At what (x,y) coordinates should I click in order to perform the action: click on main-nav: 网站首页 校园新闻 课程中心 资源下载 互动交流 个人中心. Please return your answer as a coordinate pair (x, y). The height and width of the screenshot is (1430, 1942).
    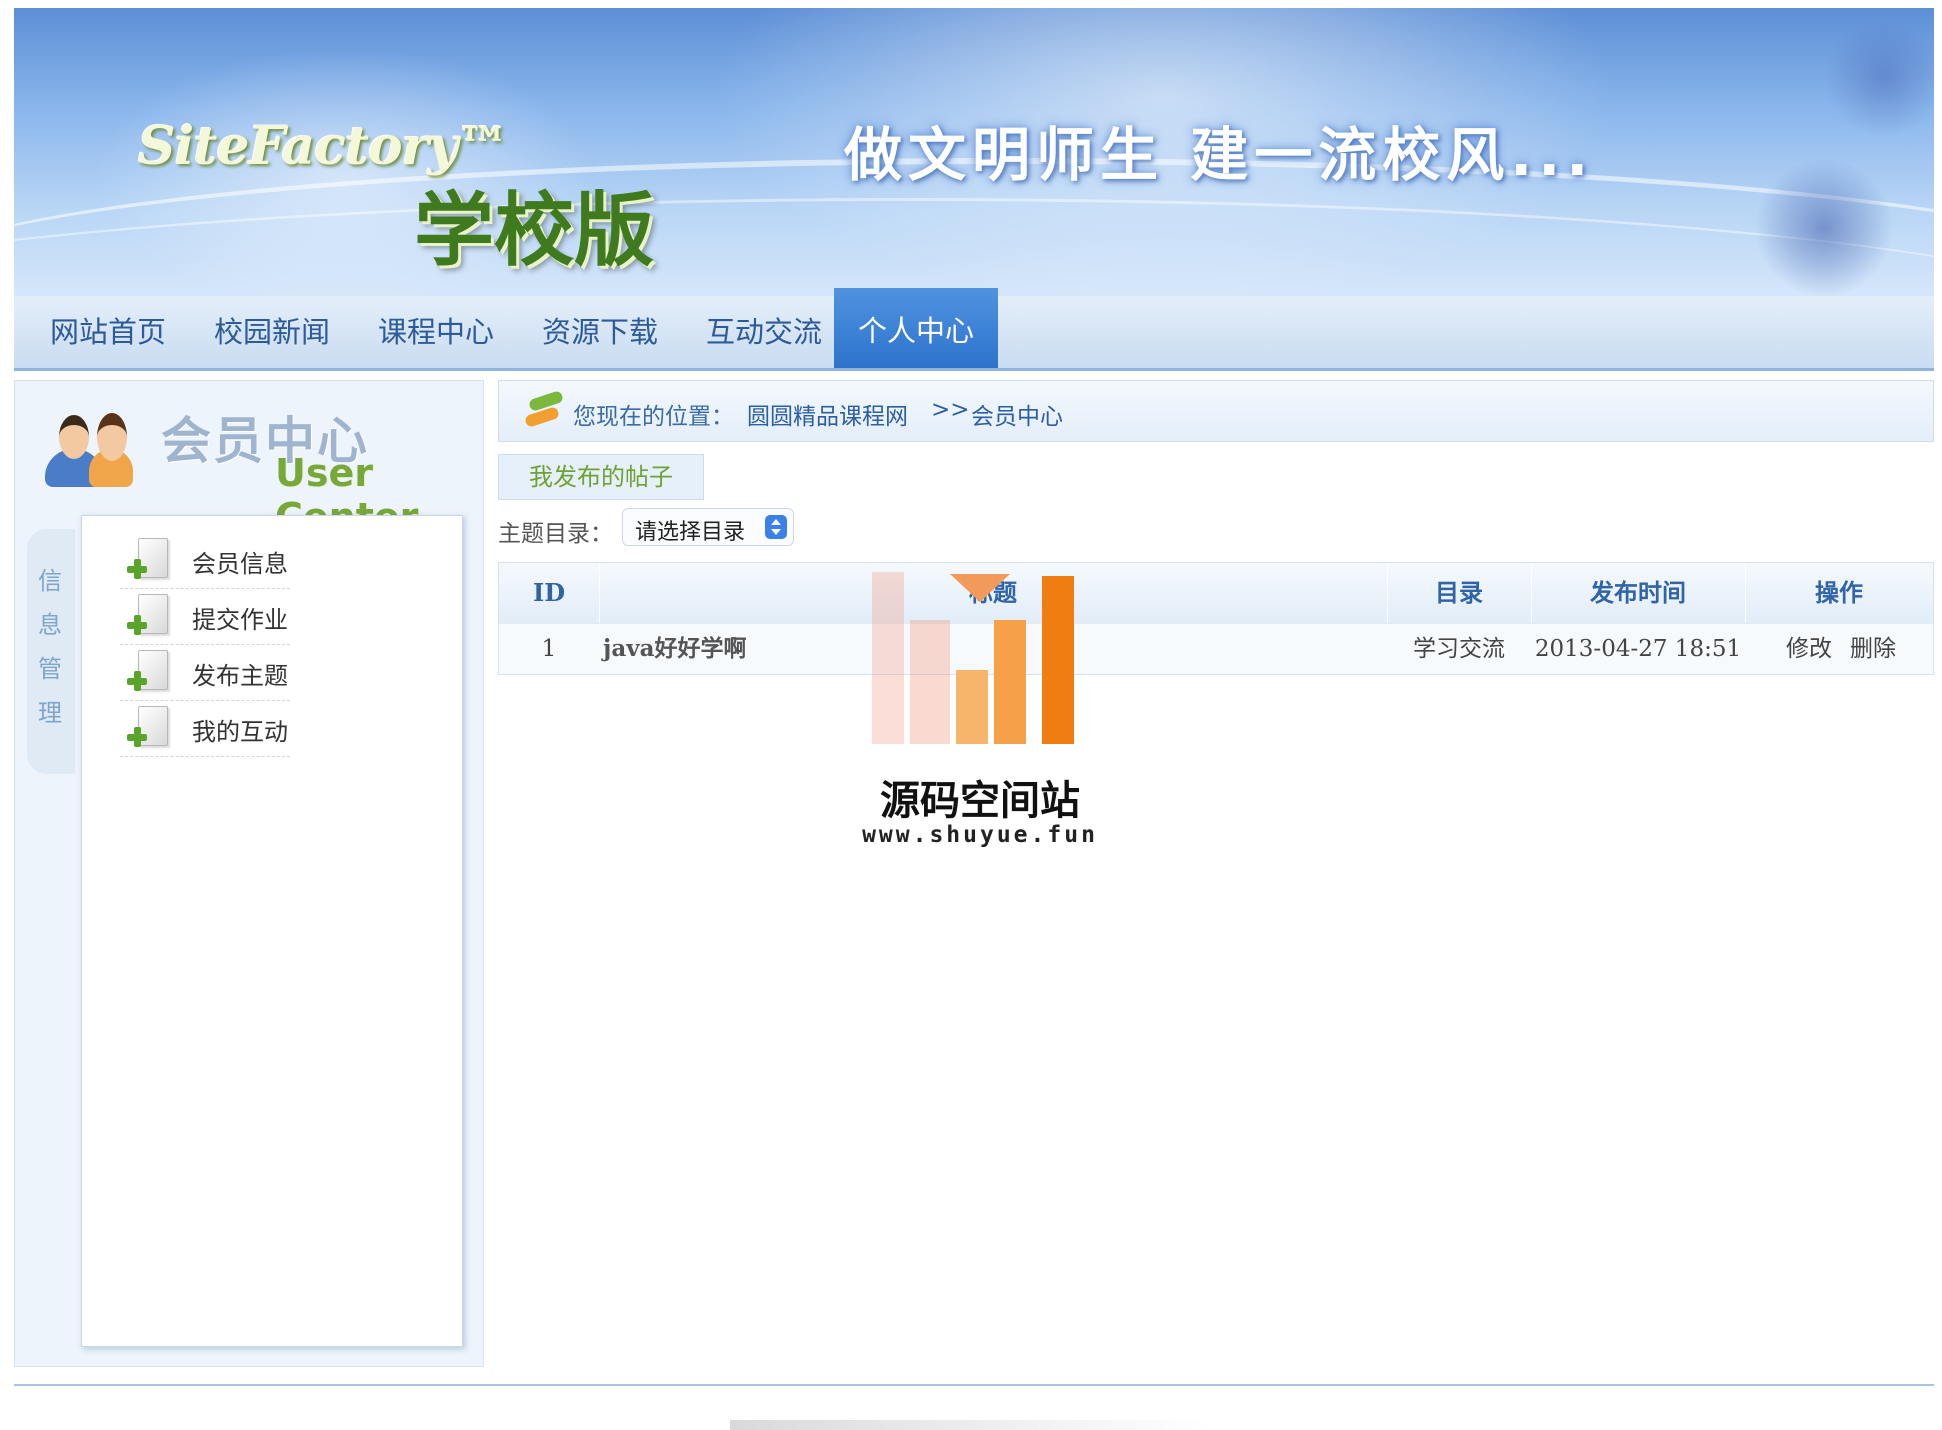
    Looking at the image, I should click on (974, 329).